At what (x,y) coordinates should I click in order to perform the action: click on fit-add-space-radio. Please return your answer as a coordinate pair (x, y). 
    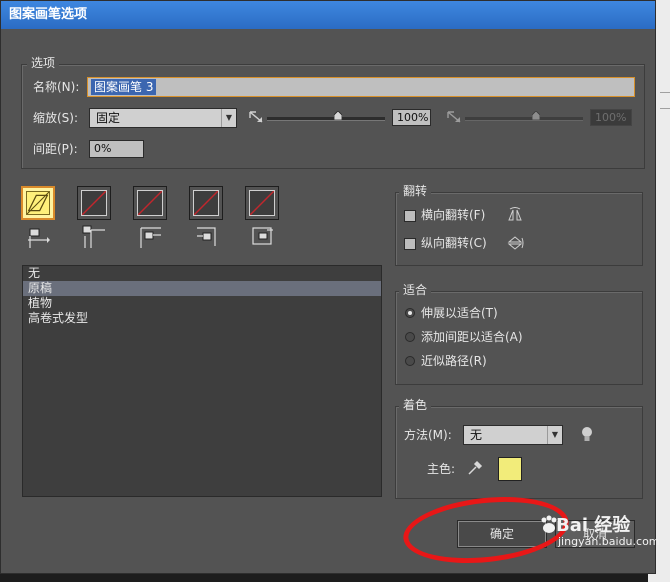
    Looking at the image, I should click on (410, 337).